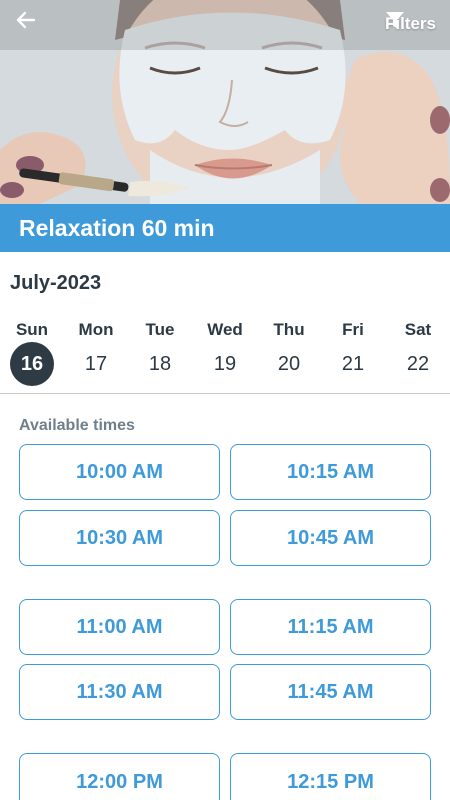 This screenshot has height=800, width=450. Describe the element at coordinates (119, 472) in the screenshot. I see `time-slot-button: 10:00 AM` at that location.